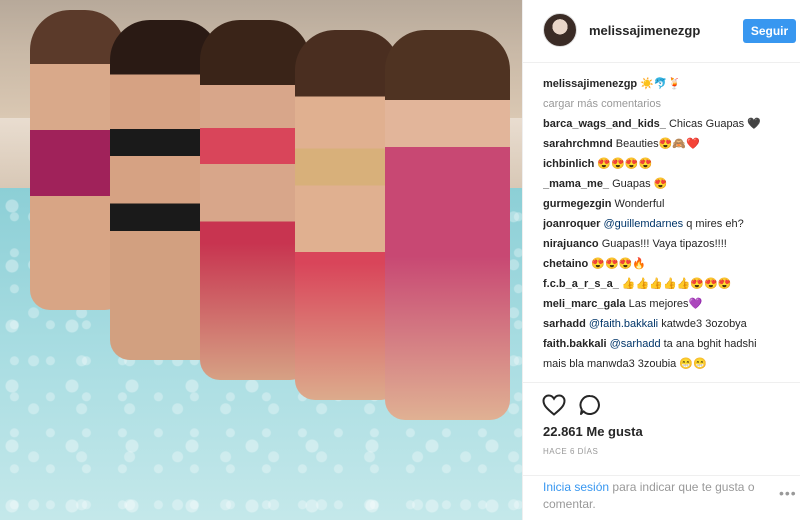 The height and width of the screenshot is (520, 800). I want to click on comment-text: Beauties😍🙈❤️, so click(657, 144).